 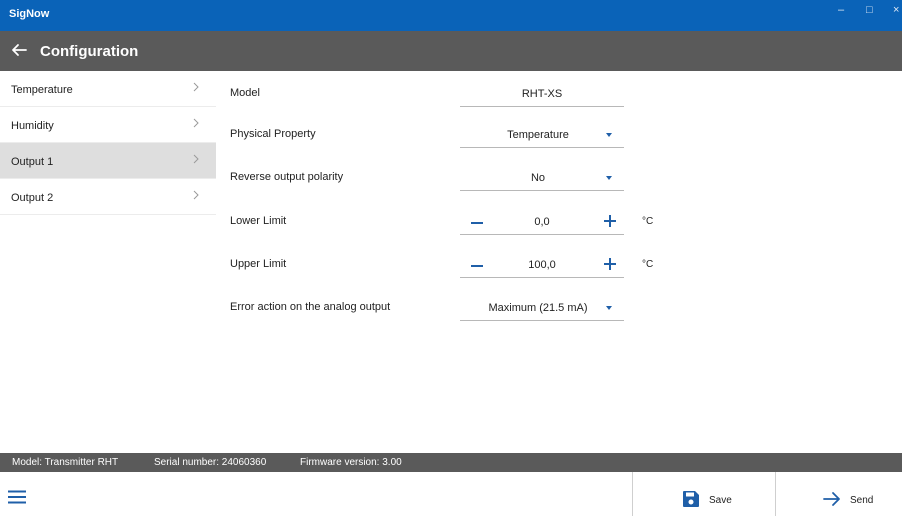 What do you see at coordinates (287, 177) in the screenshot?
I see `reverse-polarity-label: Reverse output polarity` at bounding box center [287, 177].